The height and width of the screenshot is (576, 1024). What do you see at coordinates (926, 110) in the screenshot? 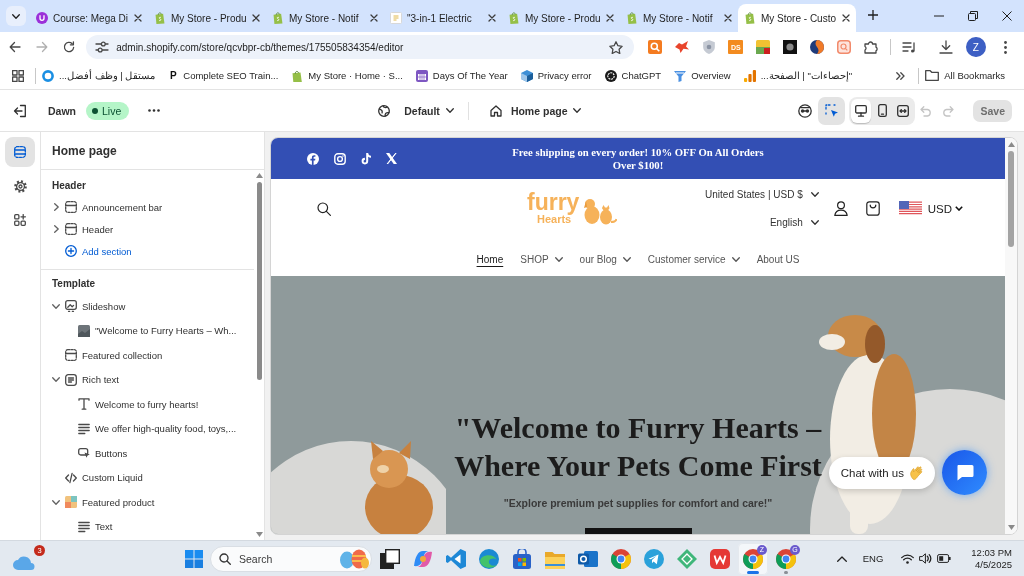
I see `undo-icon` at bounding box center [926, 110].